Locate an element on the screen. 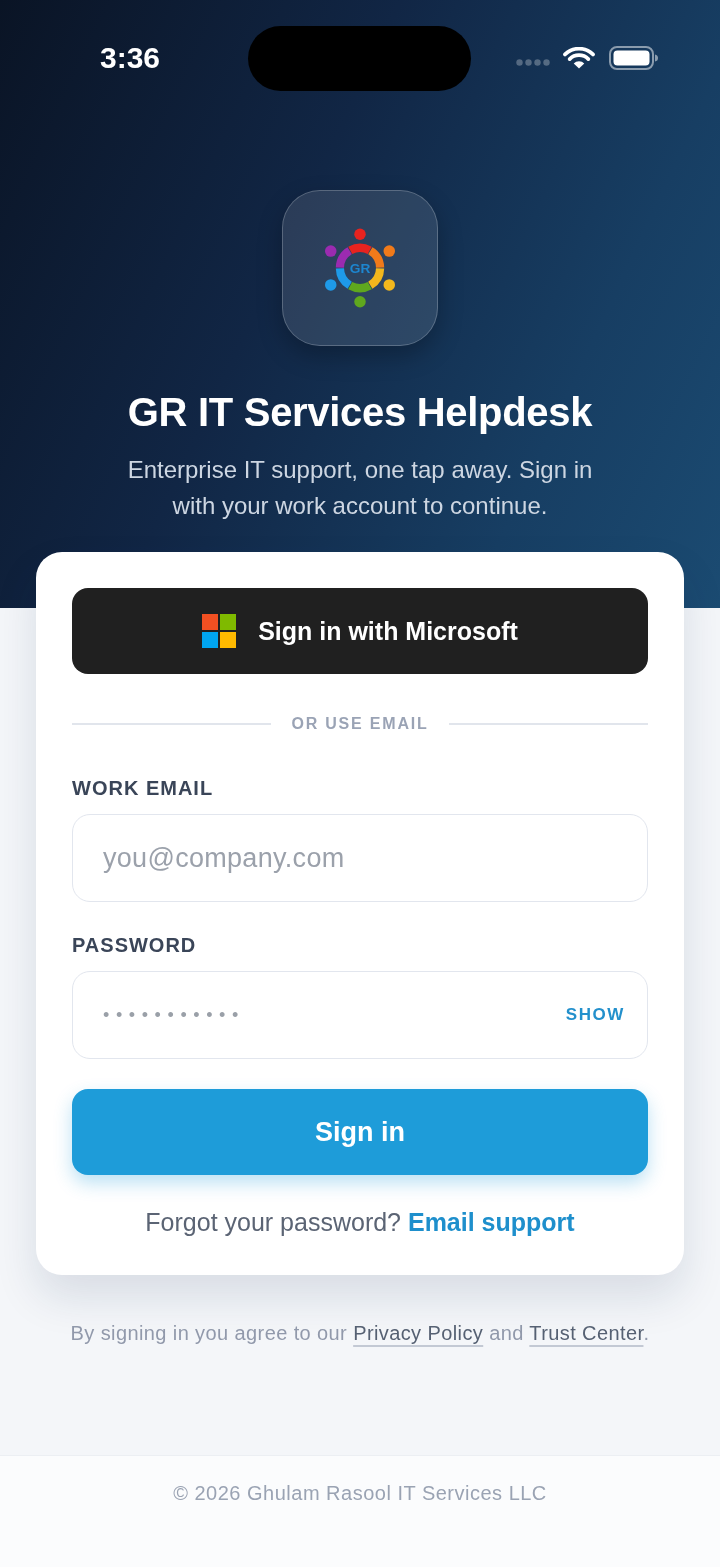  forgot-password-text: Forgot your password? Email support is located at coordinates (360, 1222).